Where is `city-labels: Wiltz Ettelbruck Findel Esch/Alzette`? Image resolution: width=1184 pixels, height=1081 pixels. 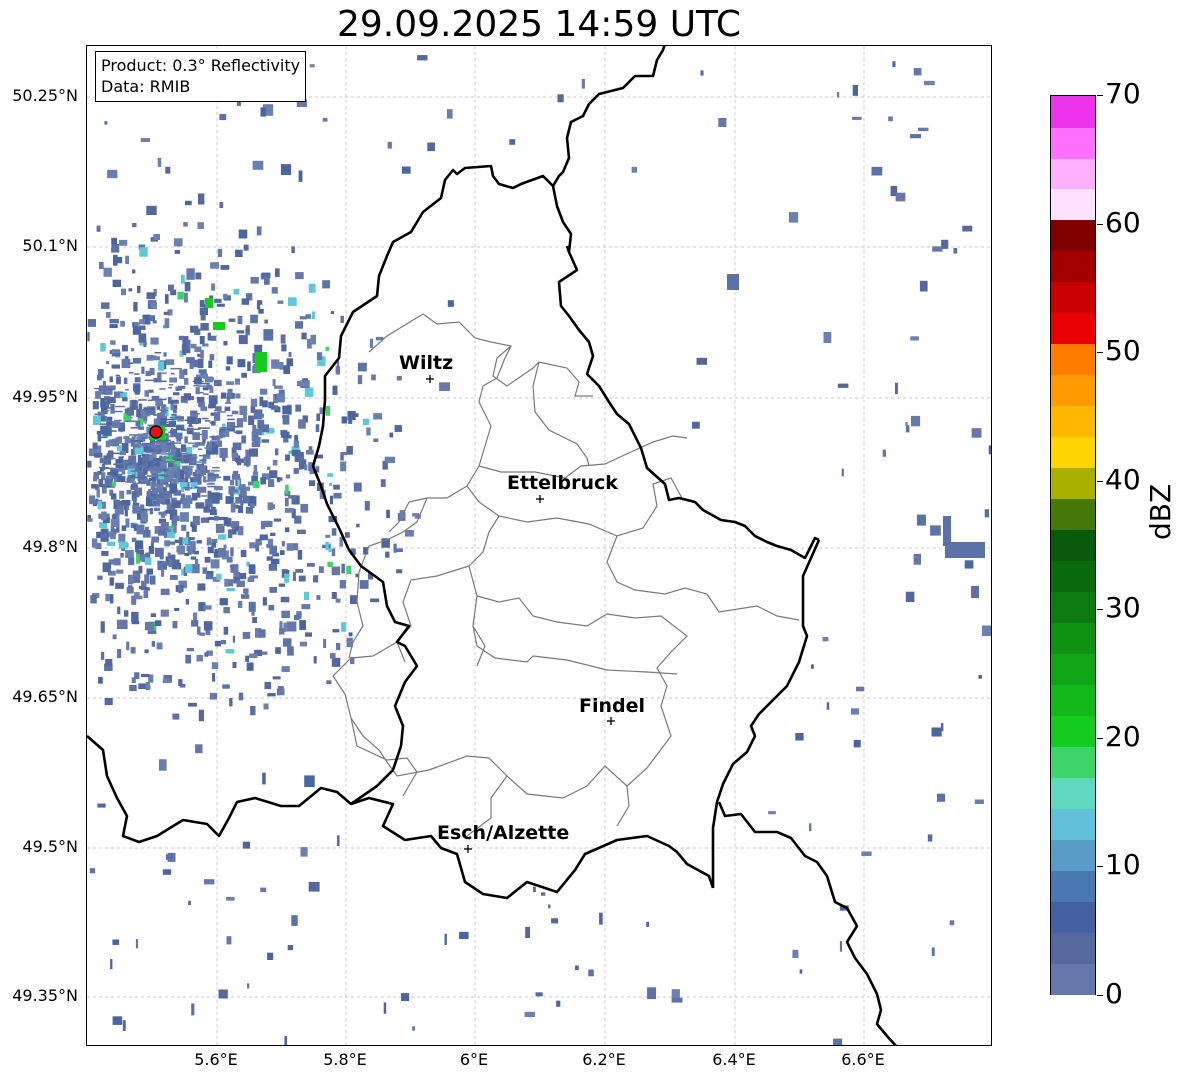
city-labels: Wiltz Ettelbruck Findel Esch/Alzette is located at coordinates (522, 598).